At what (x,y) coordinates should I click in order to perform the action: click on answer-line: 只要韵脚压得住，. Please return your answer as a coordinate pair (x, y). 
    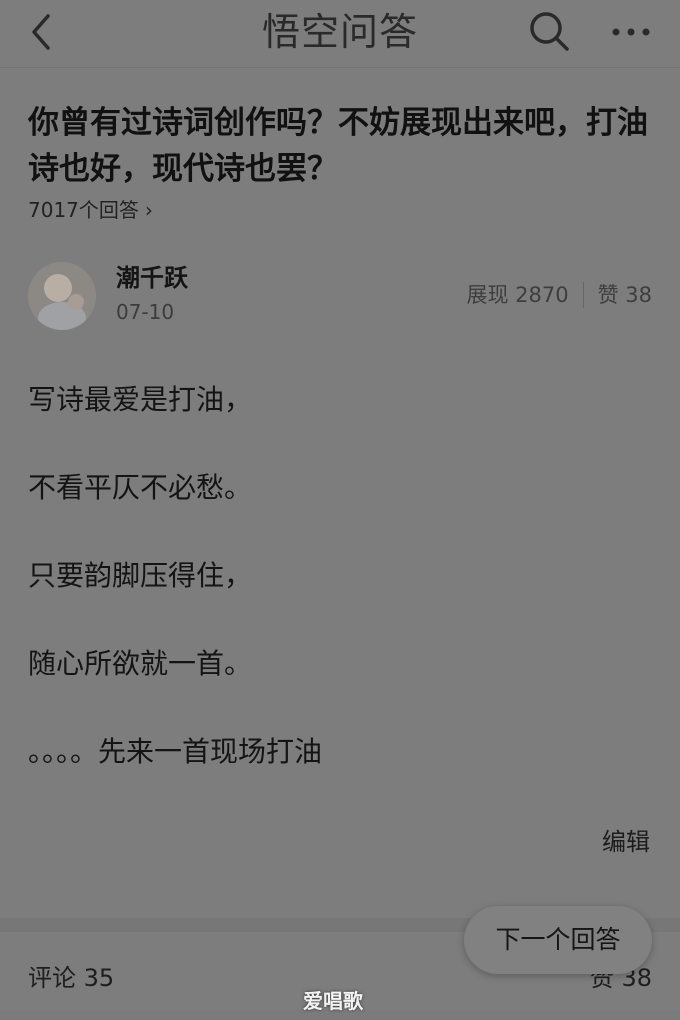
    Looking at the image, I should click on (140, 575).